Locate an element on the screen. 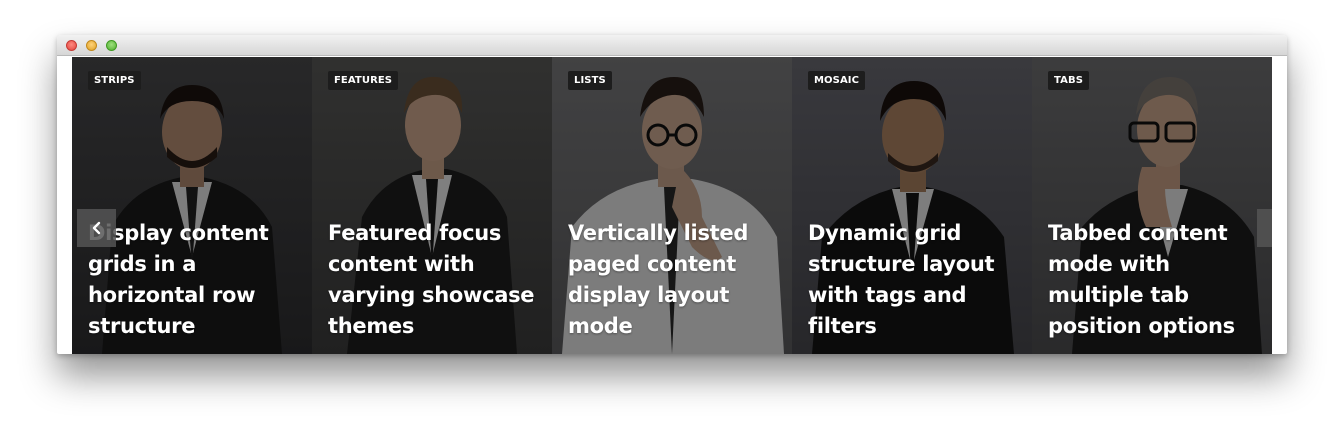 The image size is (1344, 433). category-tag: LISTS is located at coordinates (590, 80).